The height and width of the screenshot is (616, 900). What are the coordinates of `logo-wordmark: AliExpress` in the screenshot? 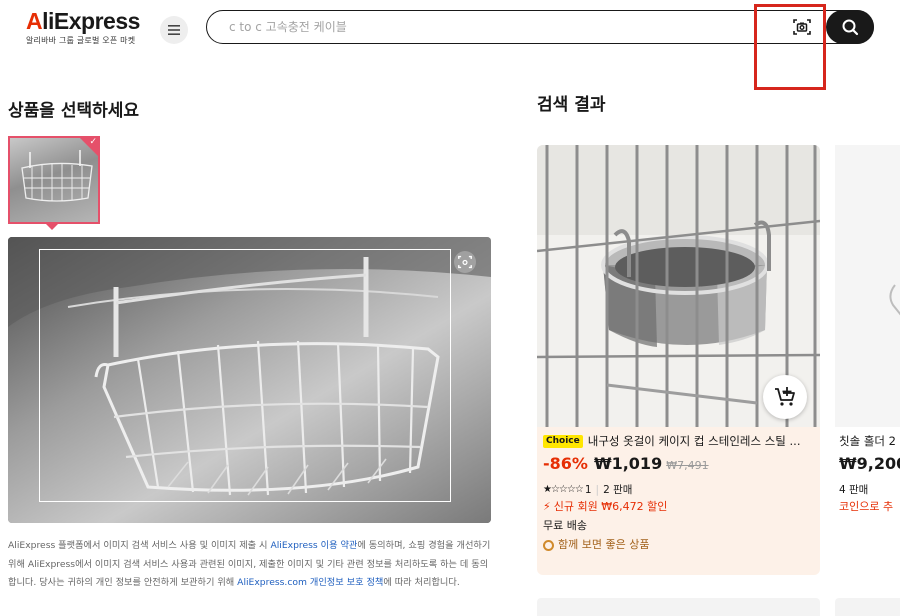 It's located at (86, 21).